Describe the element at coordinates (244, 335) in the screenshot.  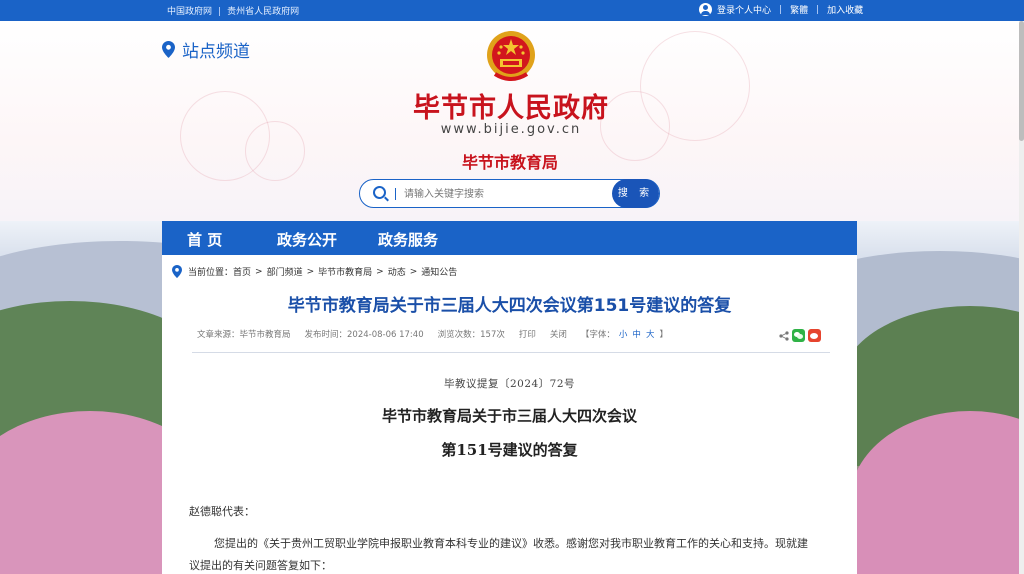
I see `meta-source: 文章来源：毕节市教育局` at that location.